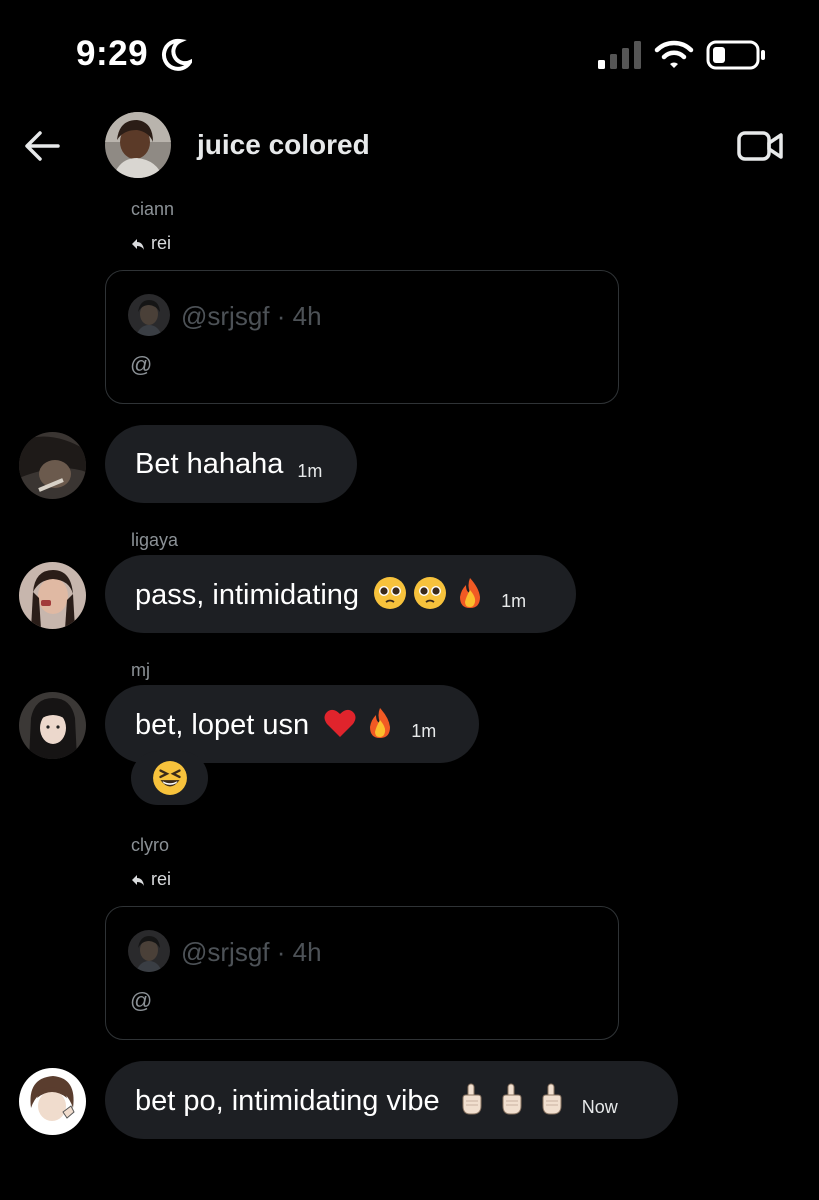 The height and width of the screenshot is (1200, 819). What do you see at coordinates (150, 845) in the screenshot?
I see `message-sender: clyro` at bounding box center [150, 845].